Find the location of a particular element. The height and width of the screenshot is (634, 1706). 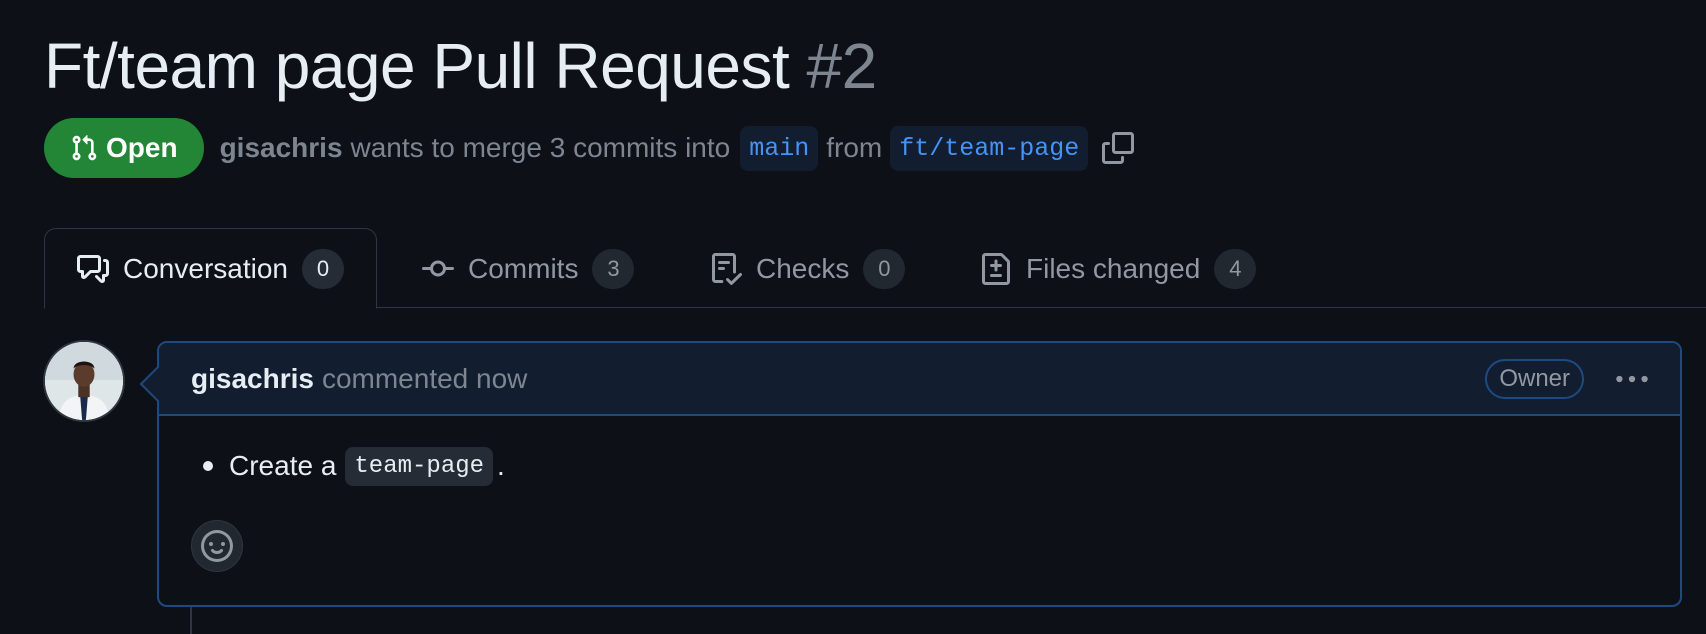

add-reaction-button is located at coordinates (217, 546).